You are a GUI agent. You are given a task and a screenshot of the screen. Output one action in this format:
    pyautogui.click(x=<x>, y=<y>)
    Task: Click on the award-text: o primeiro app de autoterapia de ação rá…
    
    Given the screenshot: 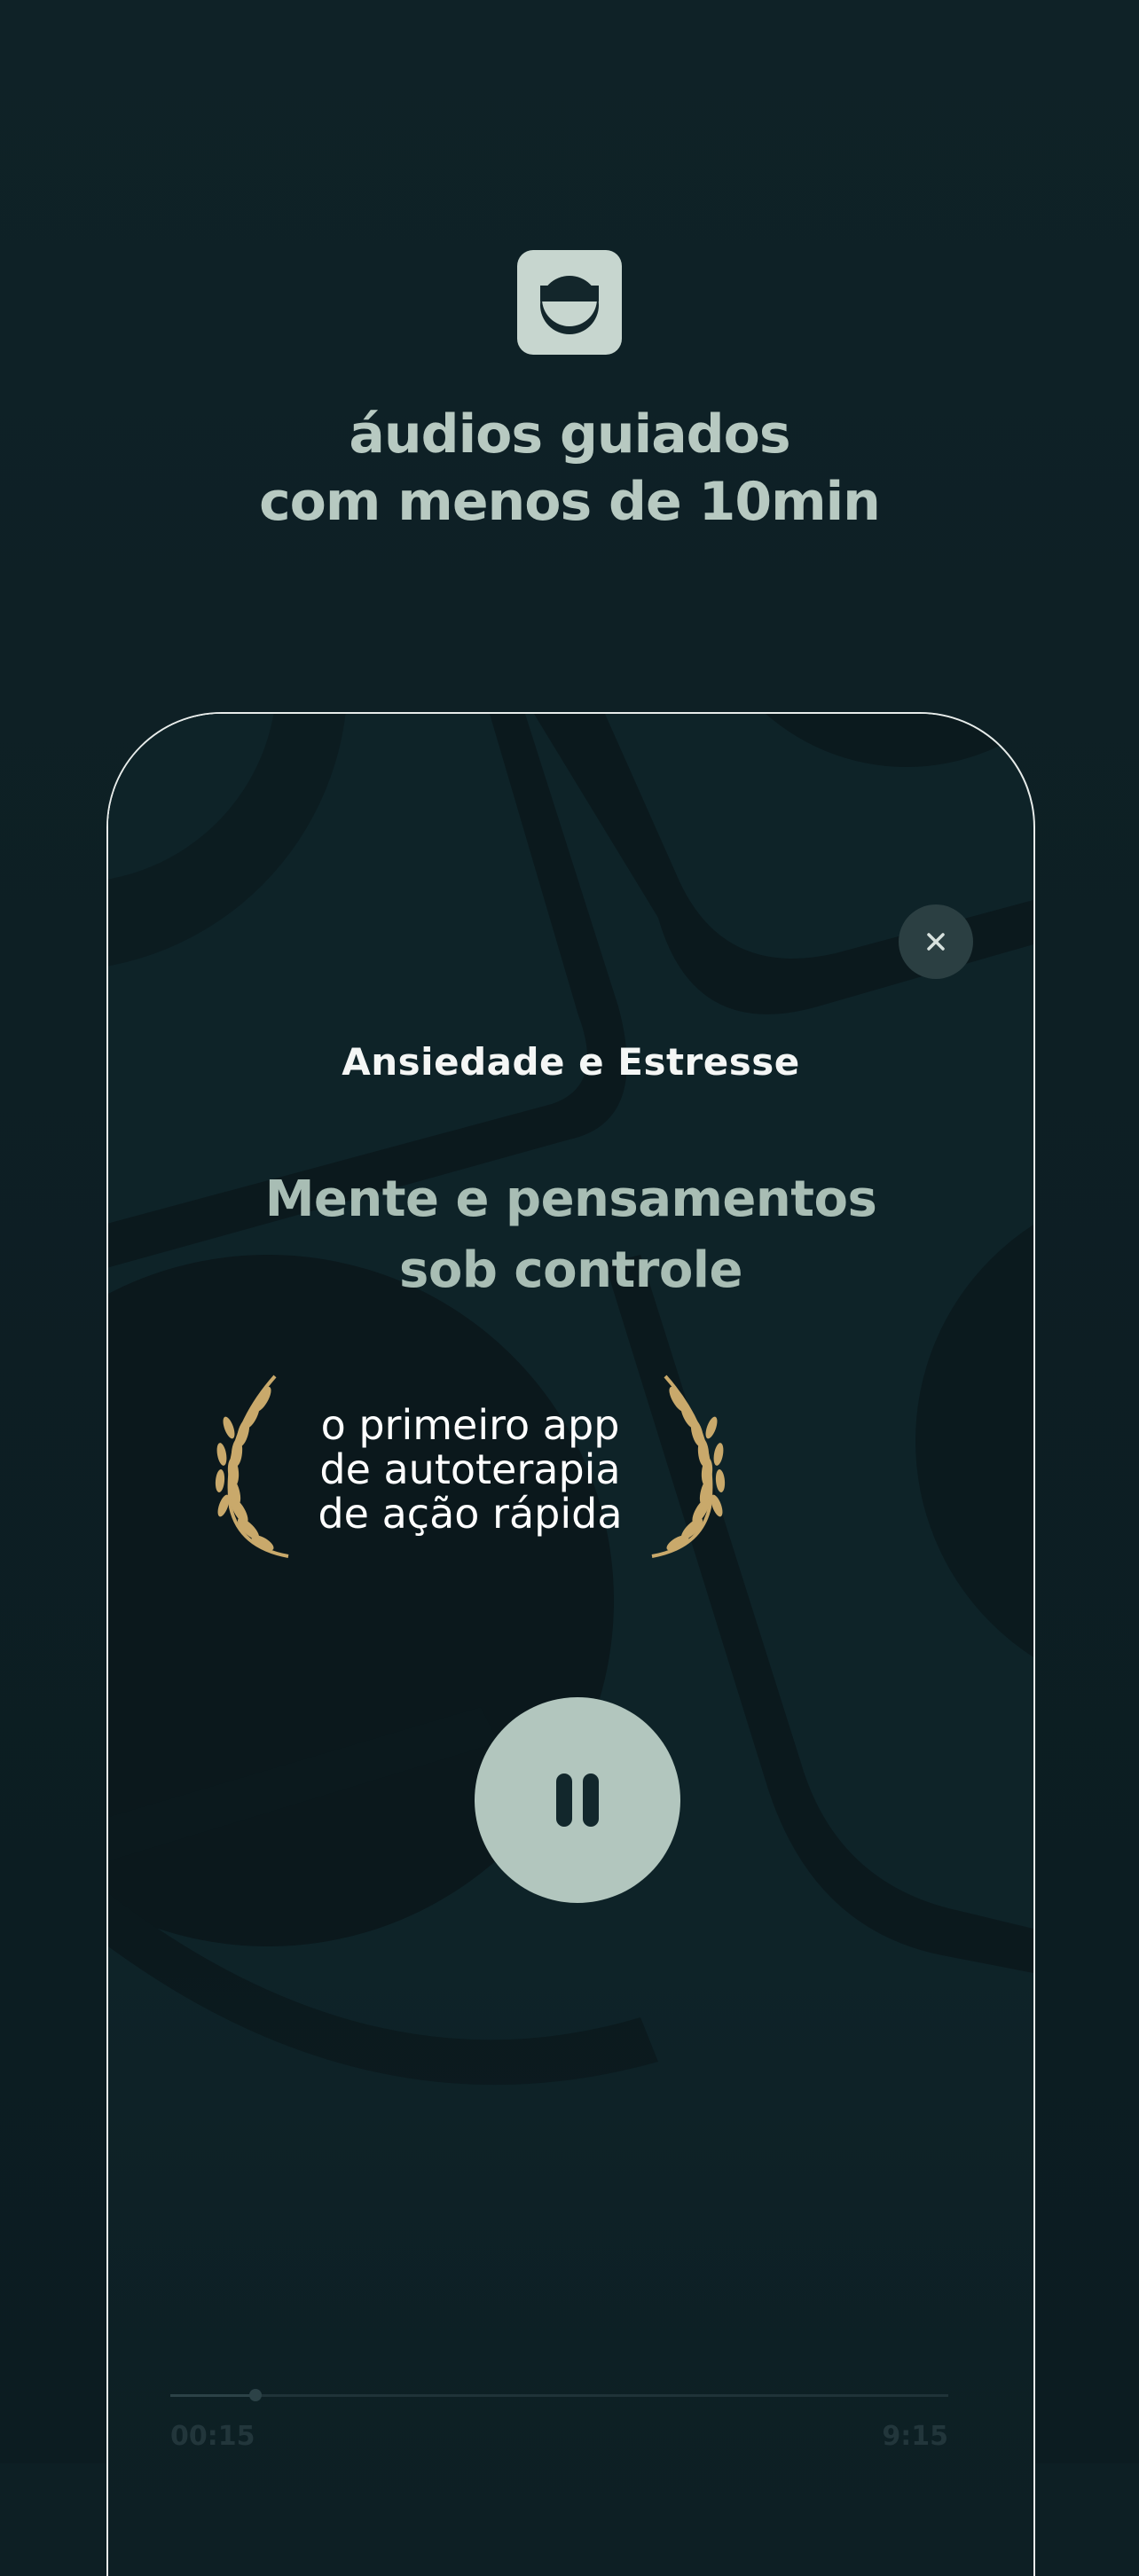 What is the action you would take?
    pyautogui.click(x=470, y=1469)
    